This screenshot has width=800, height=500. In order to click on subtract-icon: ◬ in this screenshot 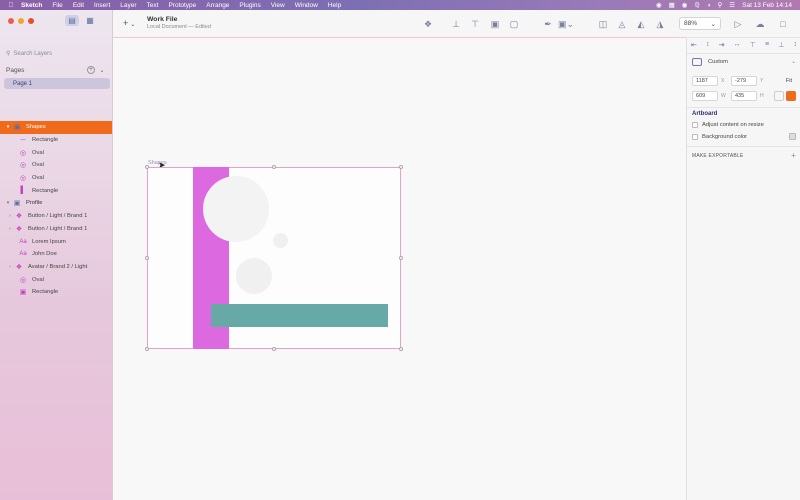, I will do `click(622, 24)`.